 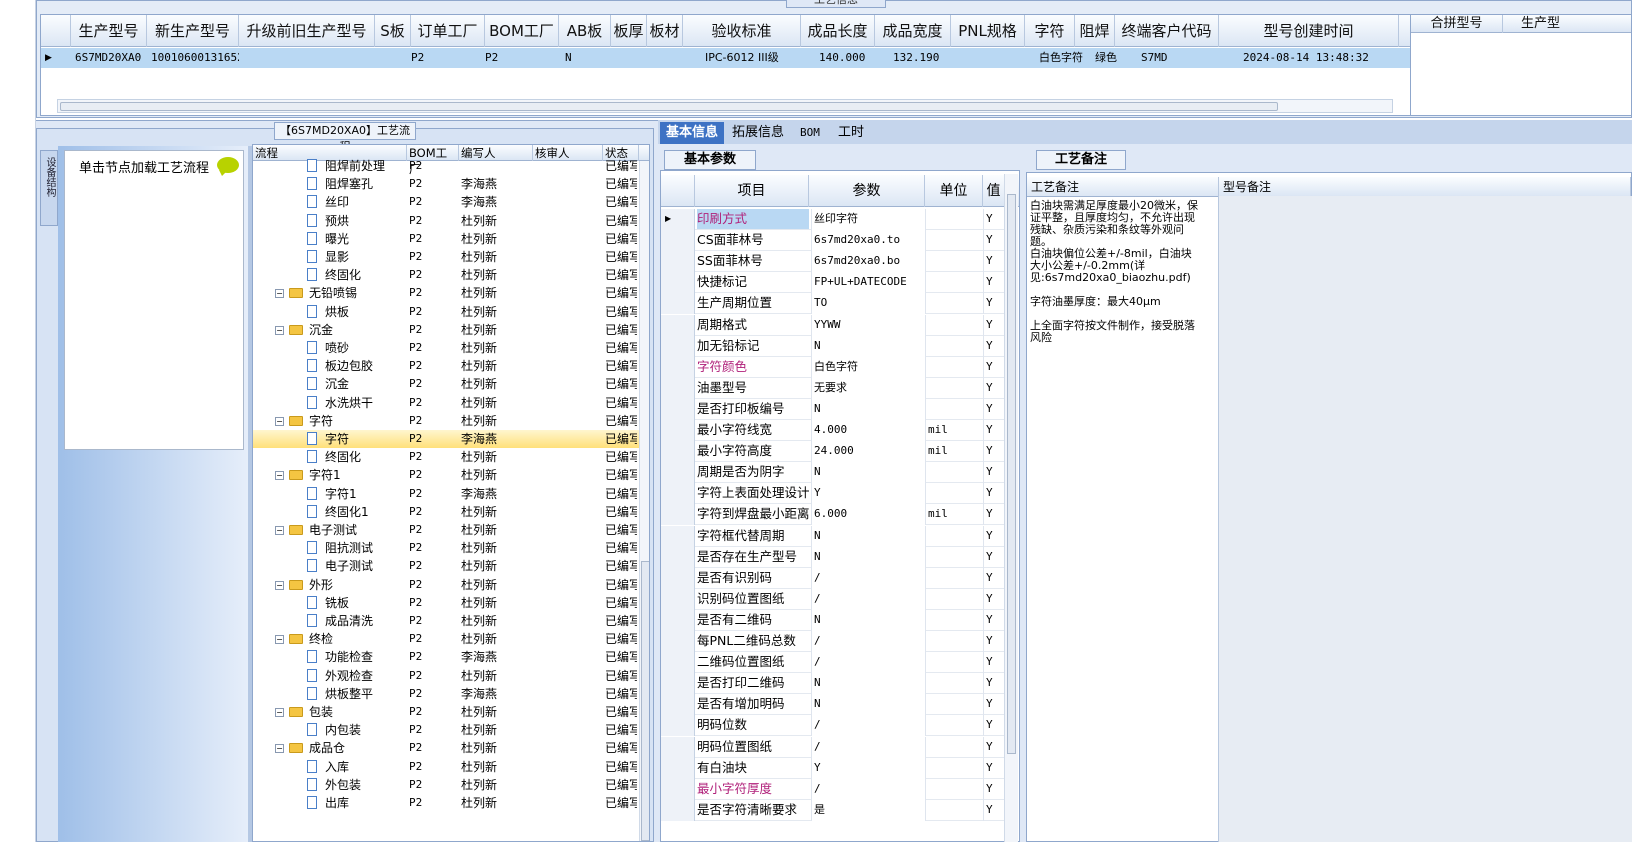 I want to click on param-row: ▶ 印刷方式 丝印字符 Y, so click(x=833, y=220).